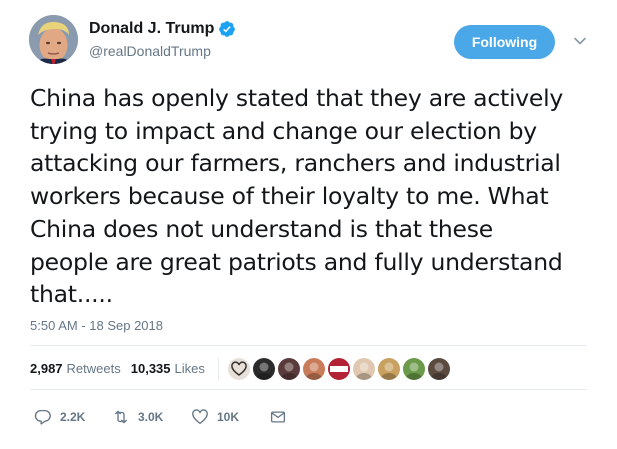 This screenshot has height=449, width=617. I want to click on reply-icon, so click(42, 417).